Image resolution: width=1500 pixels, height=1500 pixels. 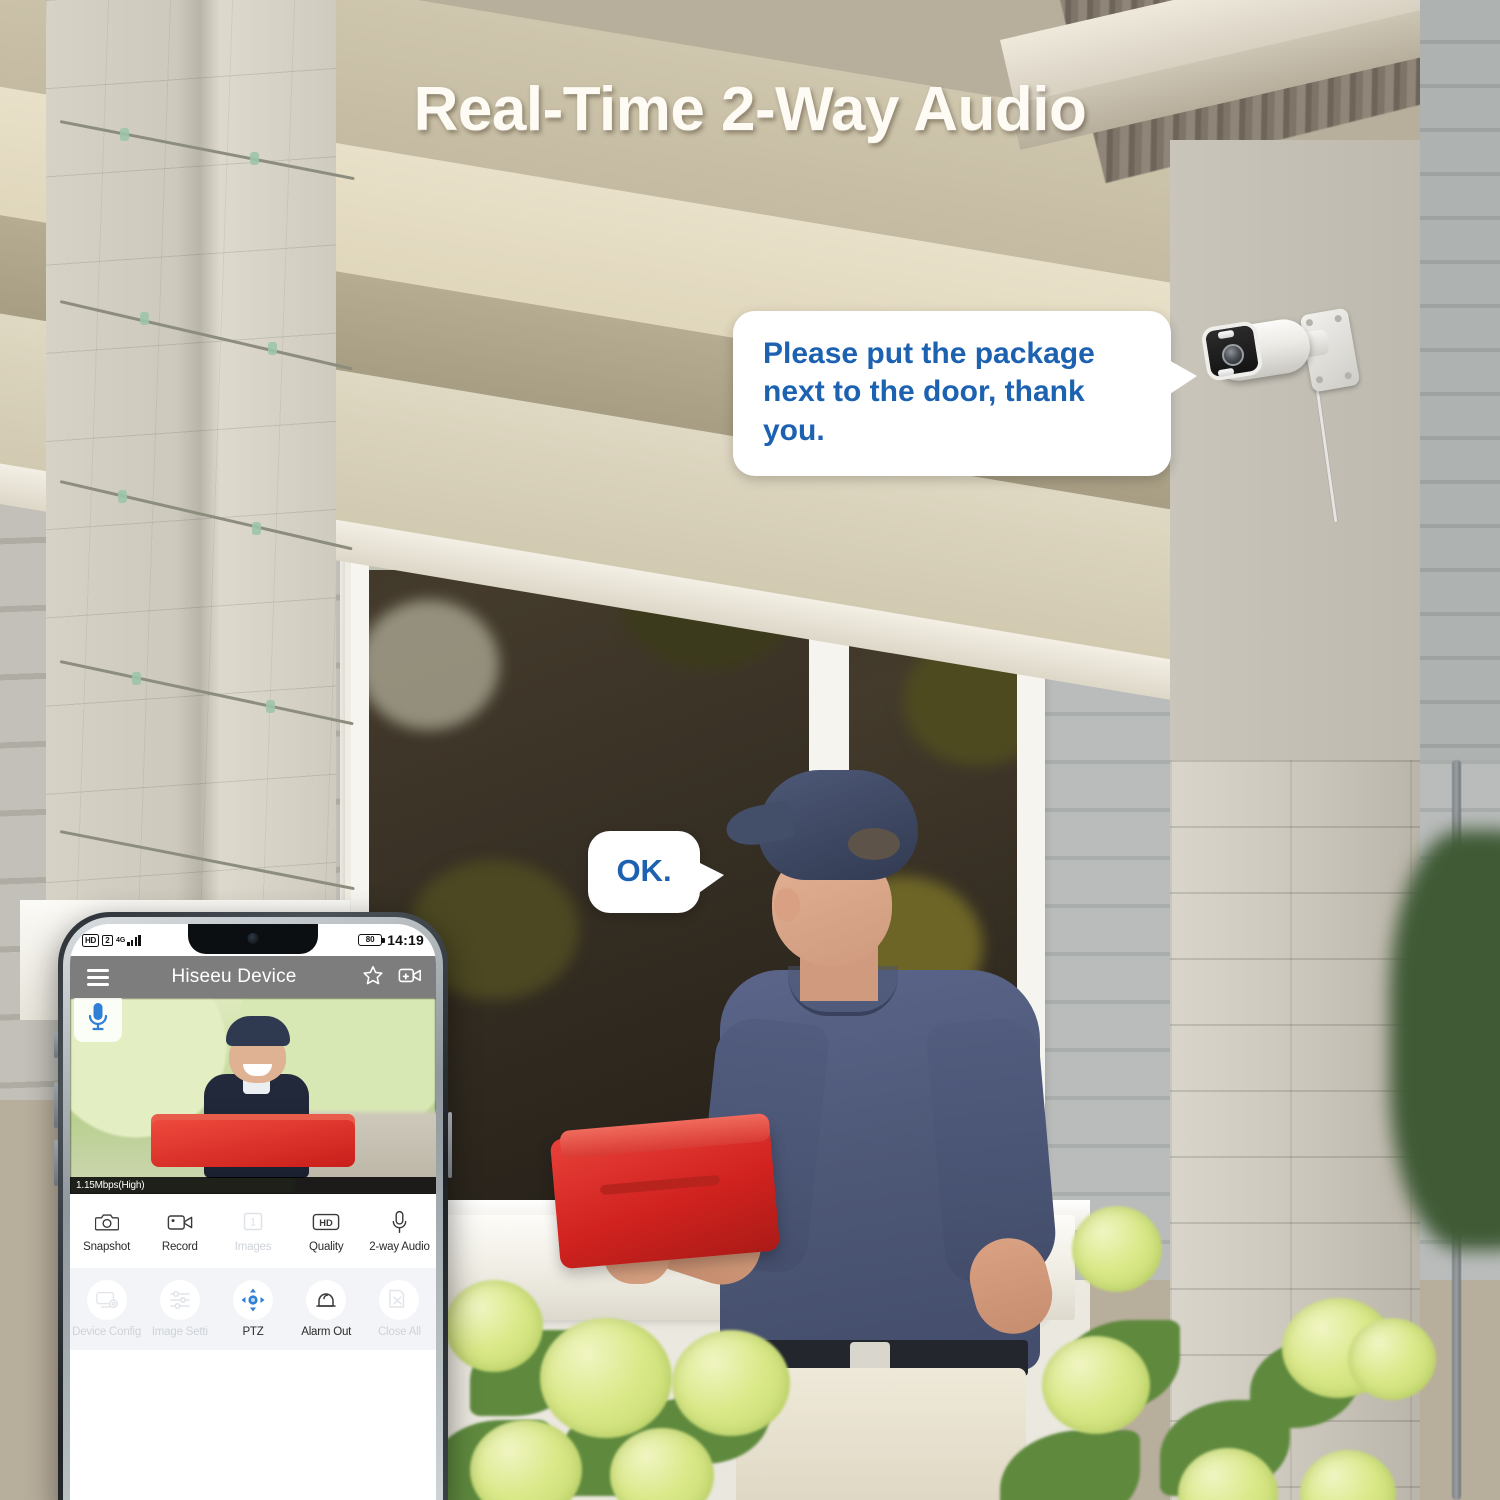 What do you see at coordinates (253, 1143) in the screenshot?
I see `video-red-bag` at bounding box center [253, 1143].